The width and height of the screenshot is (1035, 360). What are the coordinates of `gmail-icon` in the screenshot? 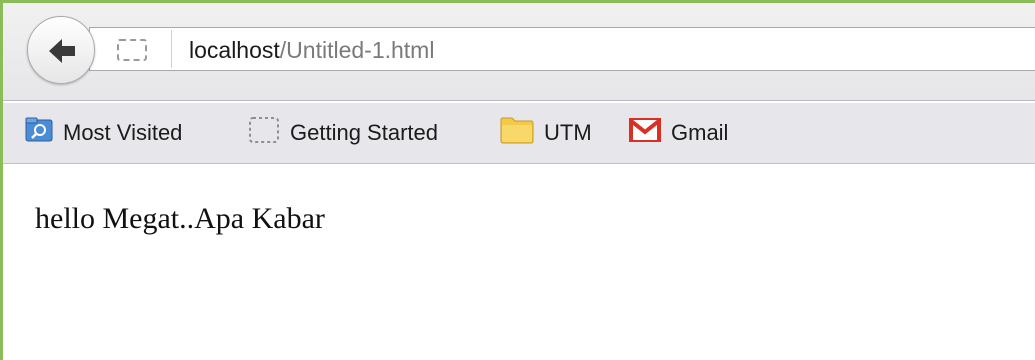 It's located at (645, 133).